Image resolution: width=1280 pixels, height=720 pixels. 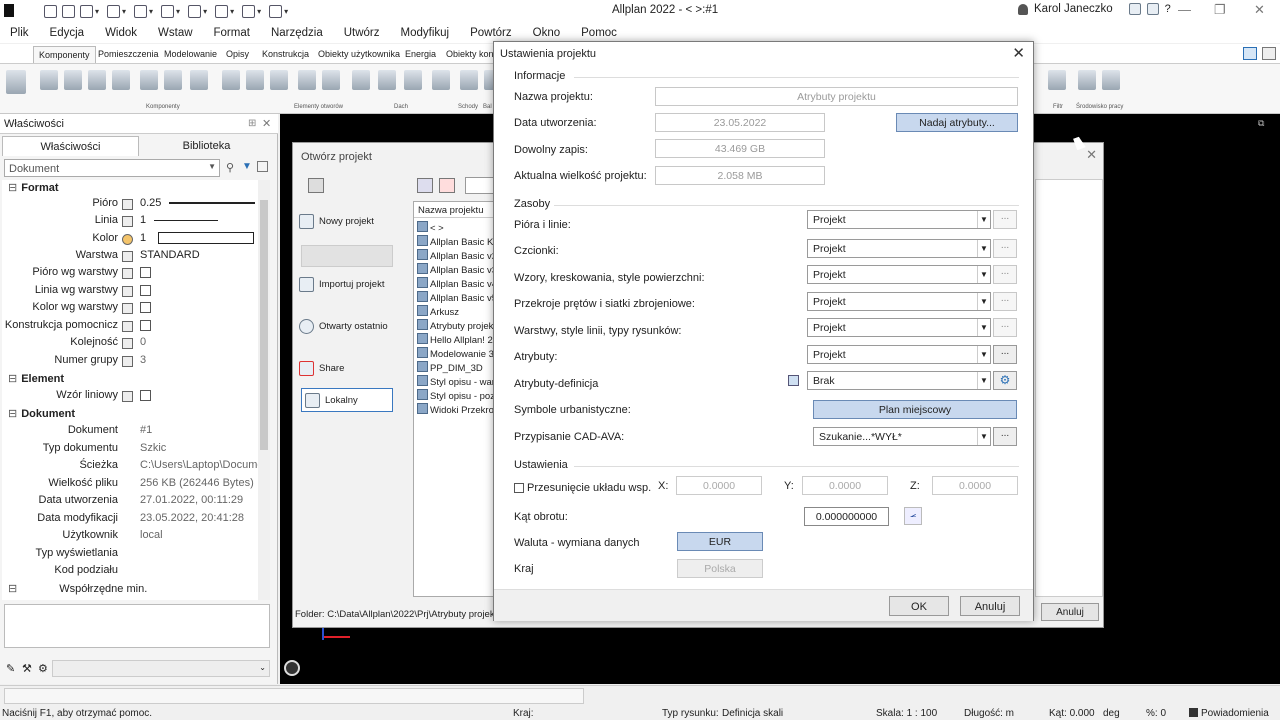 What do you see at coordinates (752, 713) in the screenshot?
I see `drawing-type-value: Definicja skali` at bounding box center [752, 713].